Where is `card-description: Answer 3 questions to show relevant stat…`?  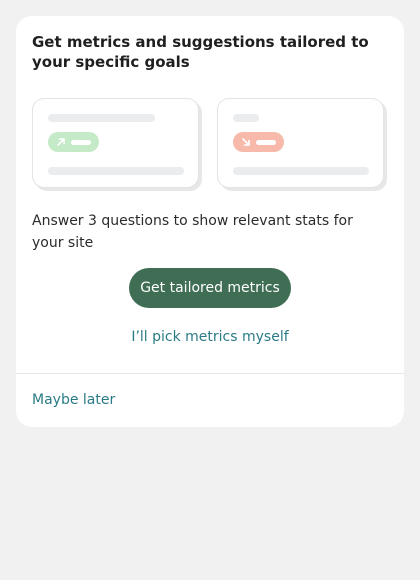 card-description: Answer 3 questions to show relevant stat… is located at coordinates (192, 232).